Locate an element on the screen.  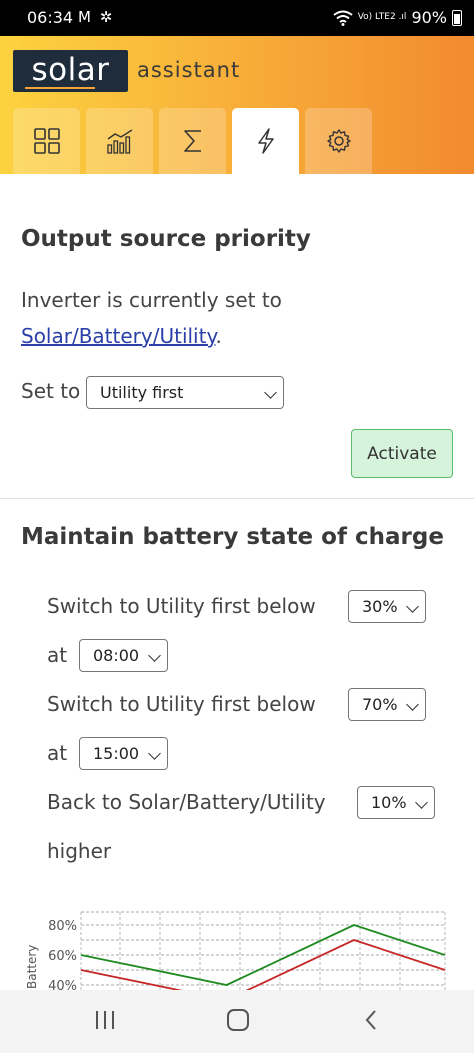
maintain-soc-title: Maintain battery state of charge is located at coordinates (232, 537).